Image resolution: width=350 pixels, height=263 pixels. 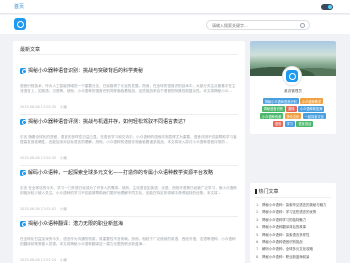 I want to click on hot-title: 热门文章, so click(x=267, y=191).